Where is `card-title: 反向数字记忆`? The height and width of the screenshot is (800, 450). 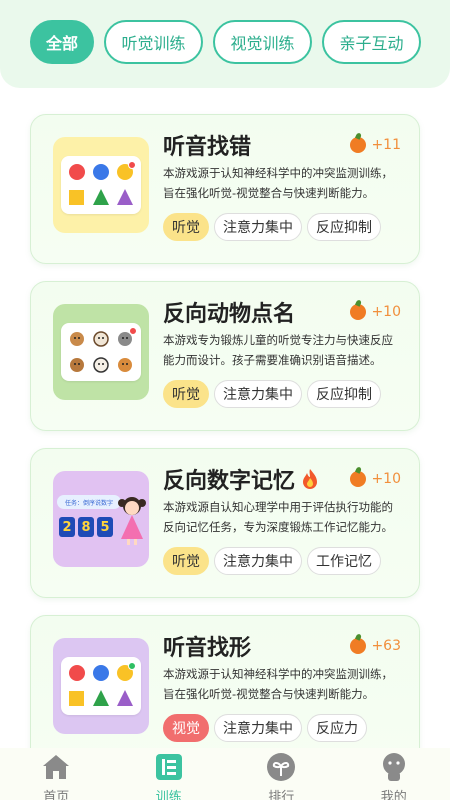 card-title: 反向数字记忆 is located at coordinates (241, 479).